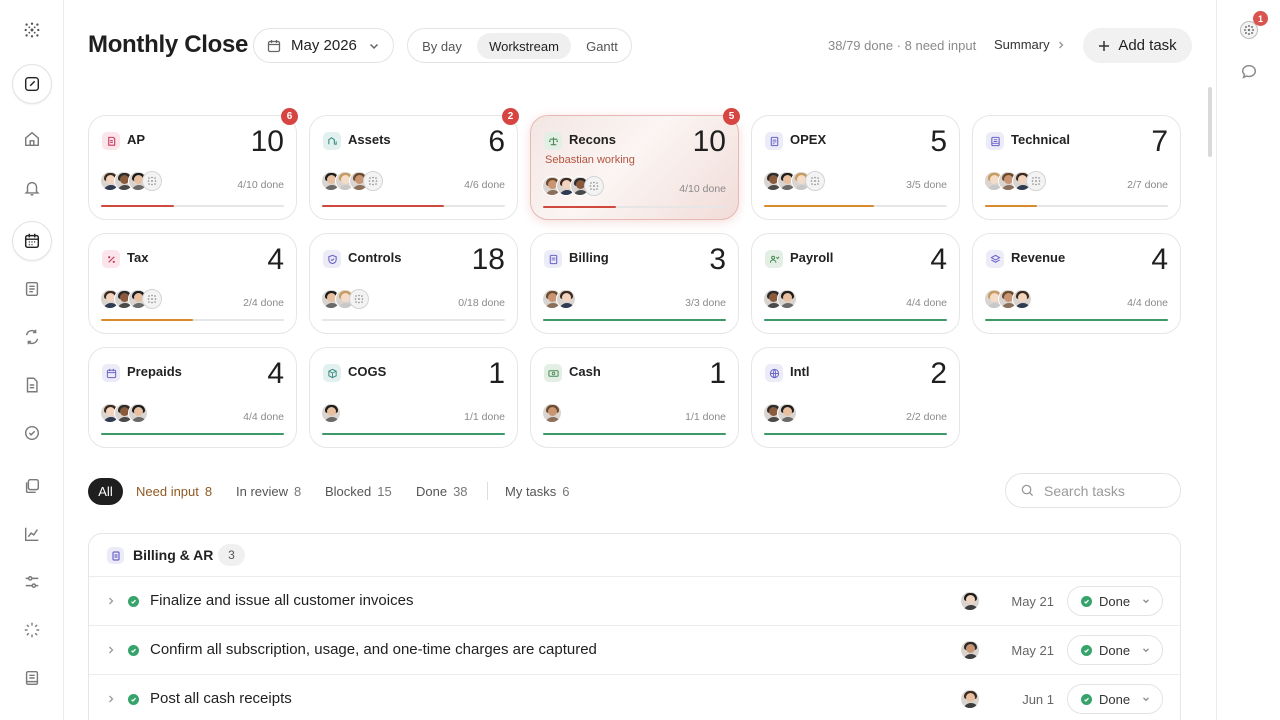 The height and width of the screenshot is (720, 1280). Describe the element at coordinates (553, 373) in the screenshot. I see `cash-icon` at that location.